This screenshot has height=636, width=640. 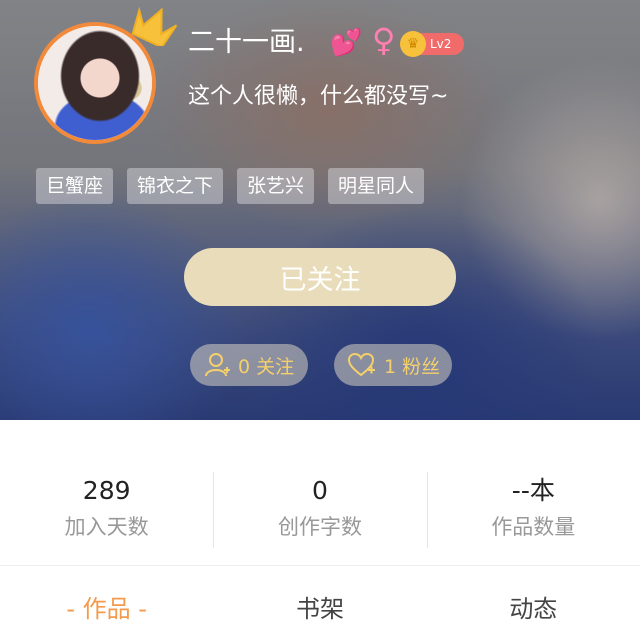 I want to click on stat-word-count: 0 创作字数, so click(x=319, y=508).